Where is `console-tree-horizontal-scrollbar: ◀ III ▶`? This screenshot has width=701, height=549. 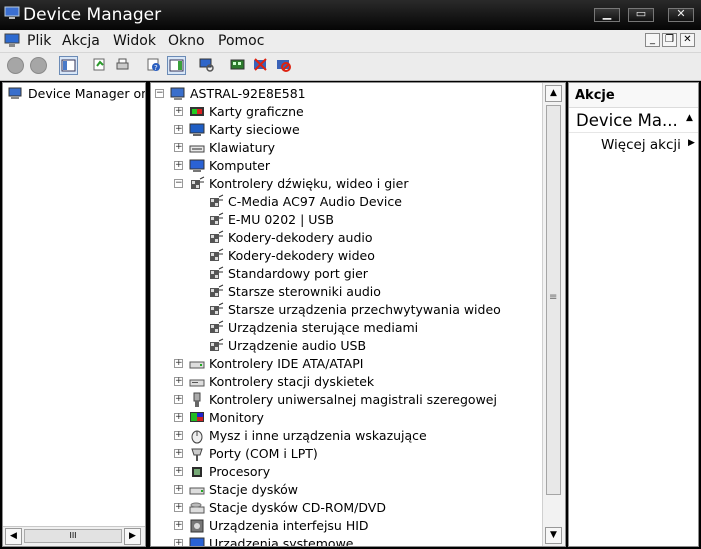 console-tree-horizontal-scrollbar: ◀ III ▶ is located at coordinates (74, 536).